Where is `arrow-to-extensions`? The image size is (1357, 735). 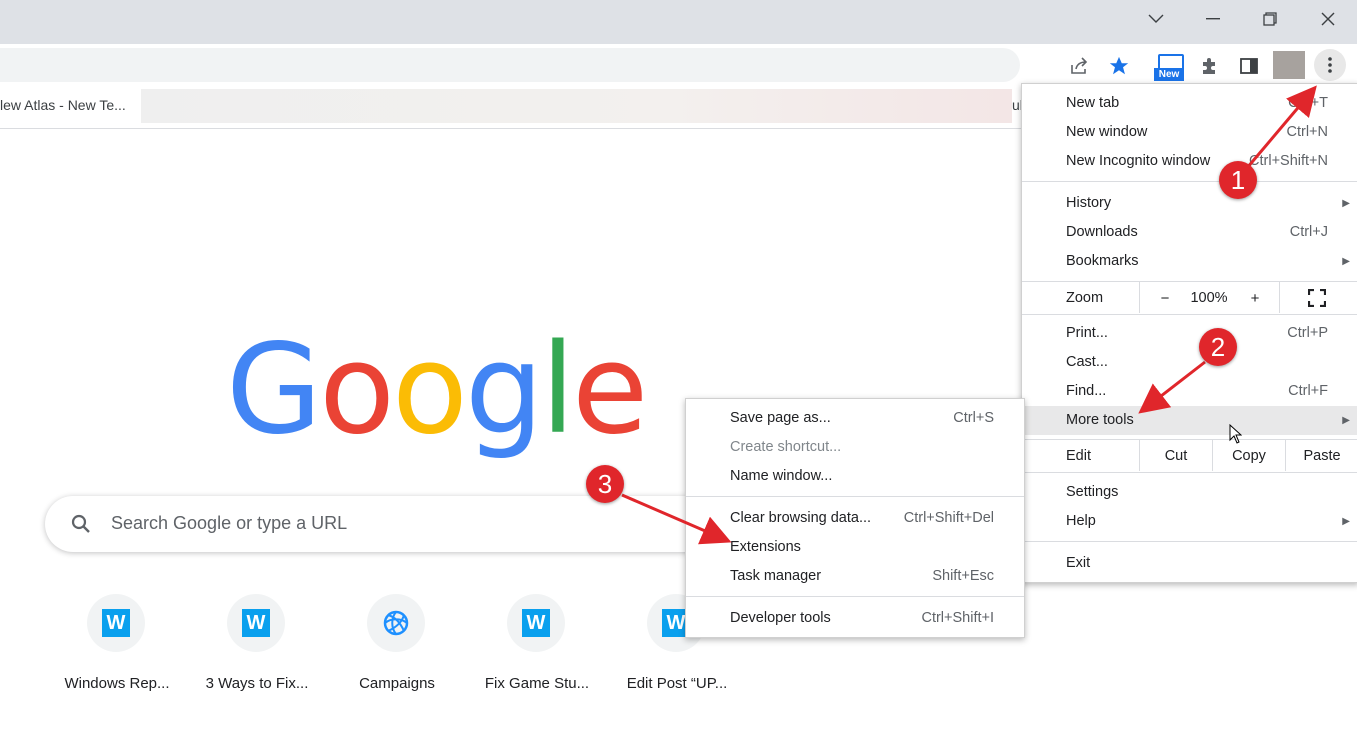
arrow-to-extensions is located at coordinates (676, 519).